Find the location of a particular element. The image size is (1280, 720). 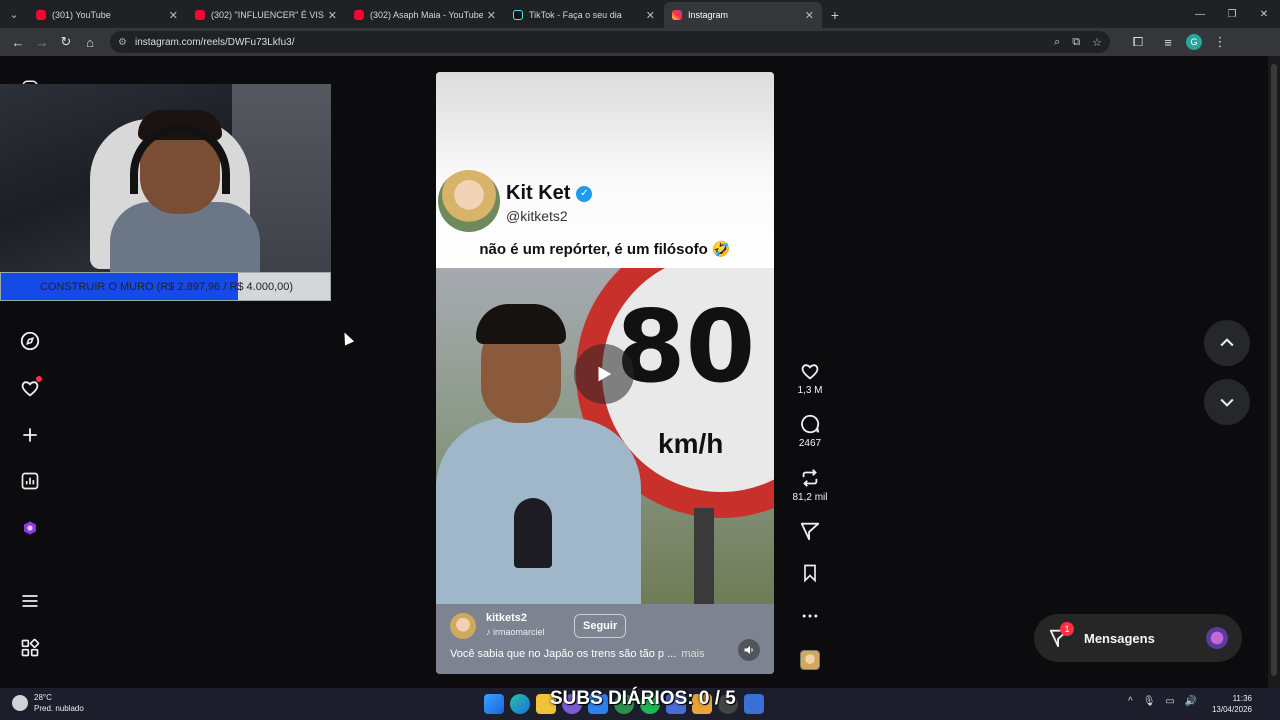

media-controls-icon: ≡ is located at coordinates (1168, 42).